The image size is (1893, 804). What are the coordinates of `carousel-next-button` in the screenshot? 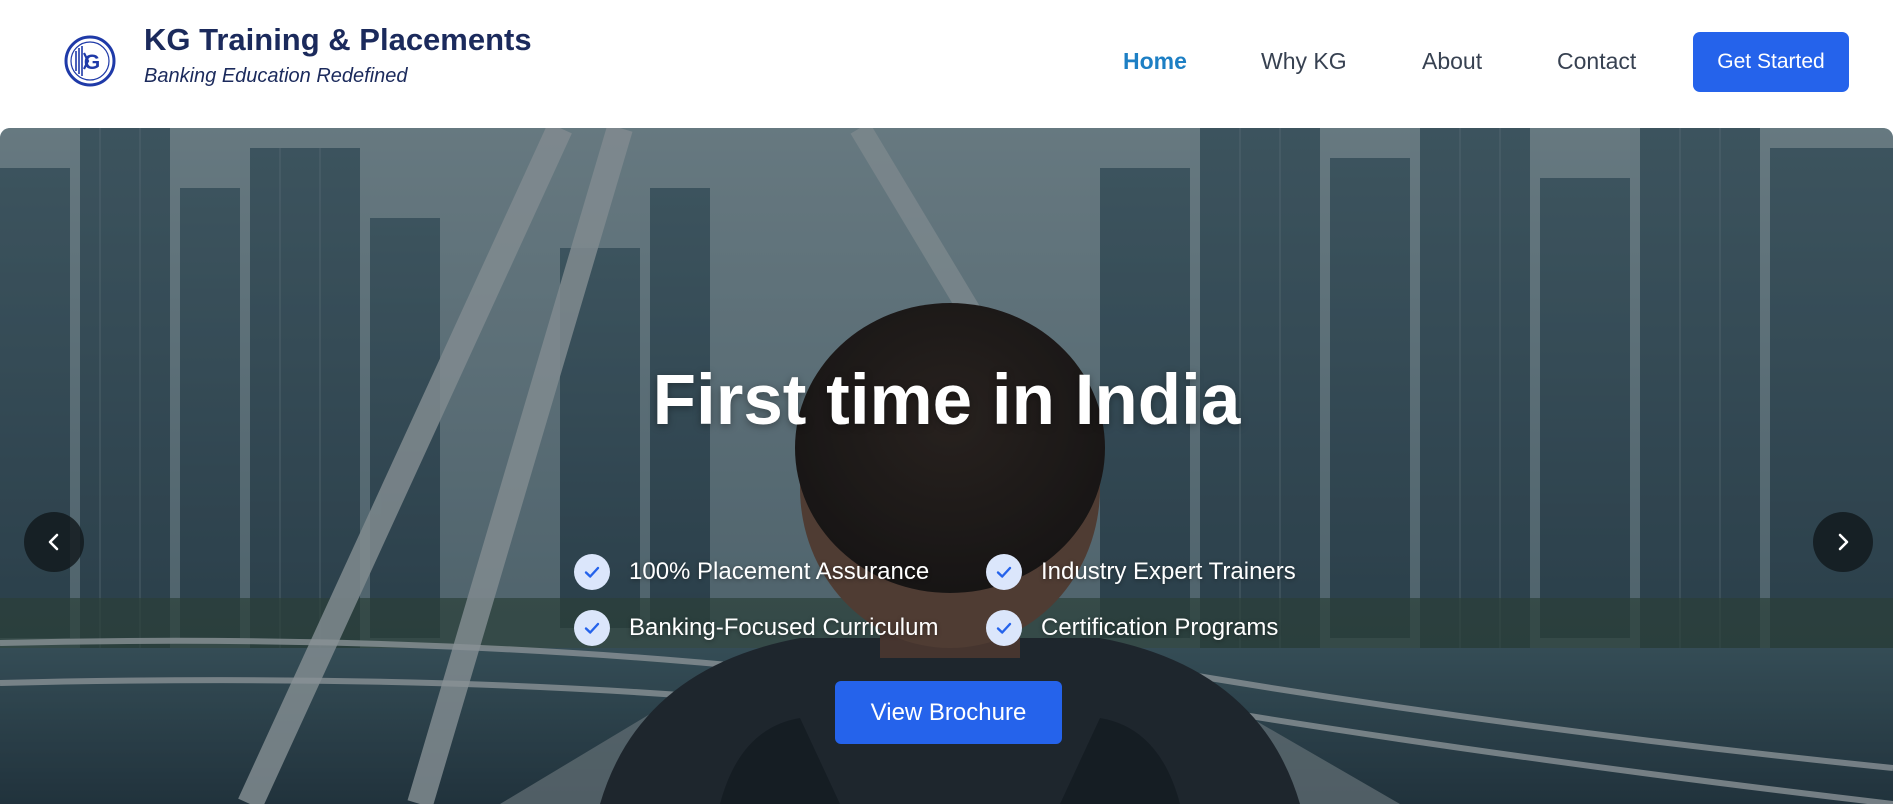 It's located at (1843, 542).